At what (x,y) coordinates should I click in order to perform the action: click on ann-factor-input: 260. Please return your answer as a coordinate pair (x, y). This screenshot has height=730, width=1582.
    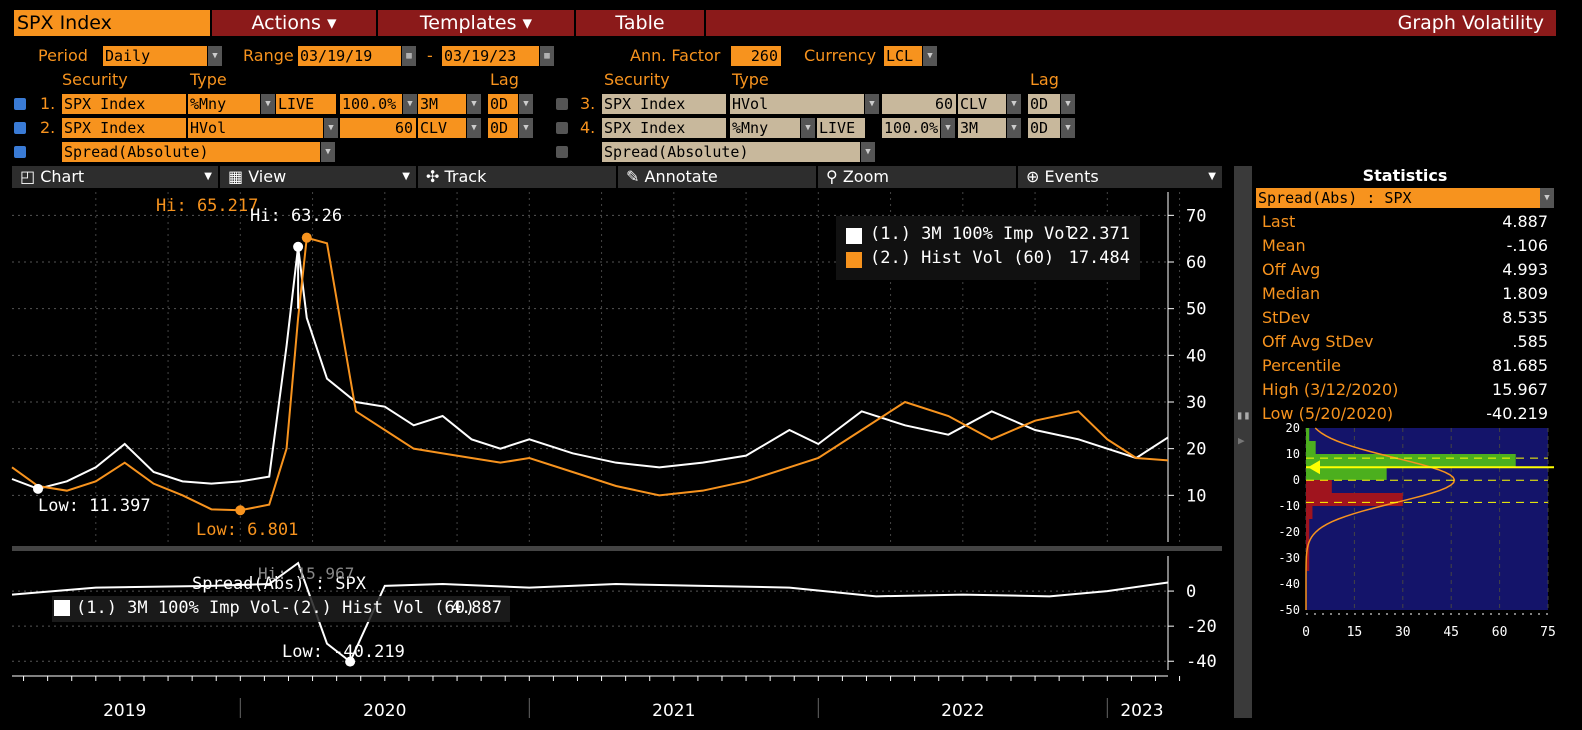
    Looking at the image, I should click on (756, 56).